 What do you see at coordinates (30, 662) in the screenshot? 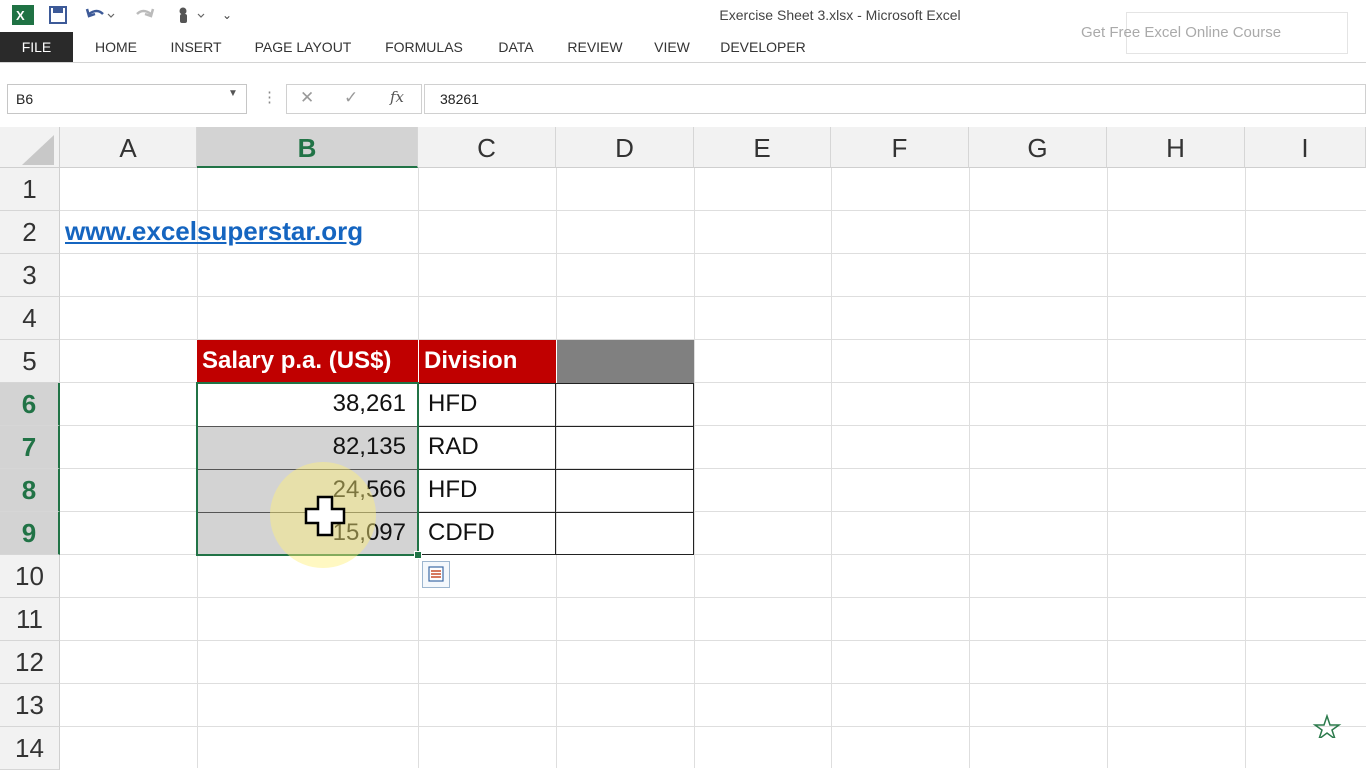
I see `row-header-12: 12` at bounding box center [30, 662].